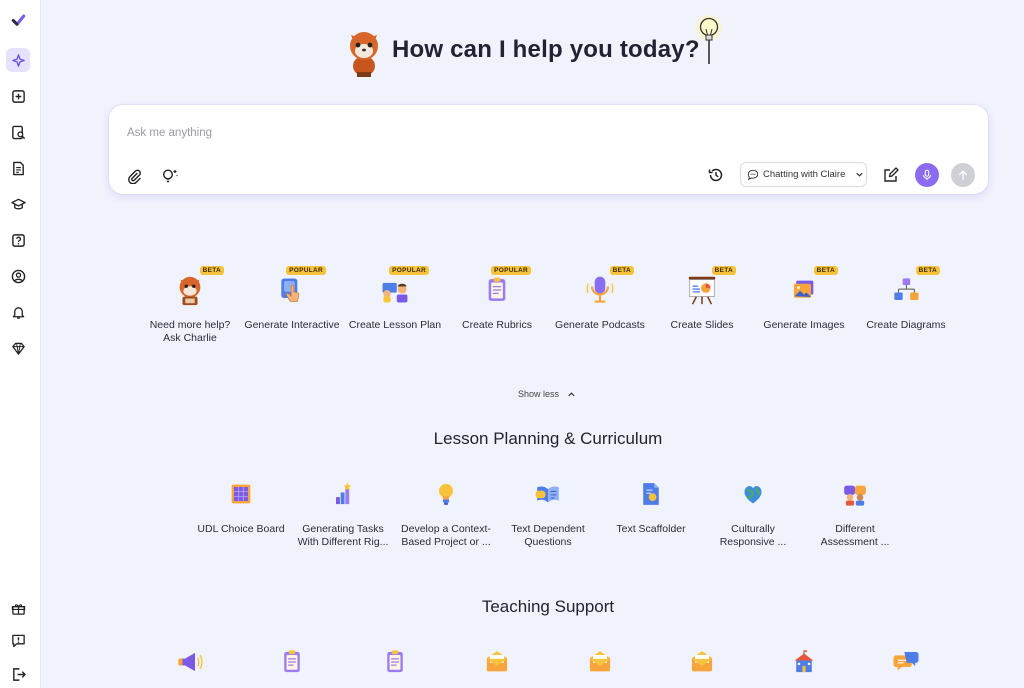  I want to click on user-profile-icon, so click(18, 276).